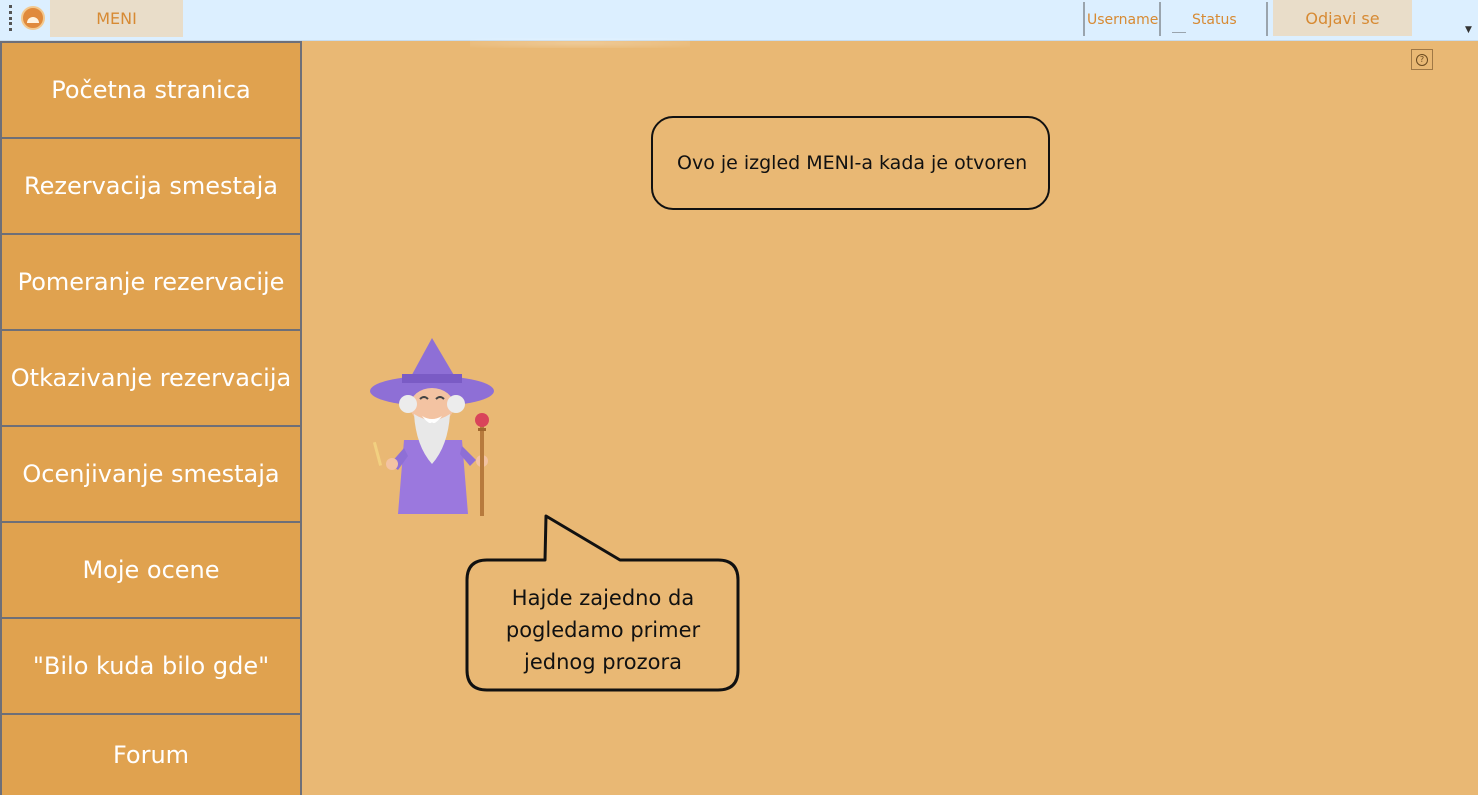 This screenshot has height=795, width=1478. Describe the element at coordinates (603, 662) in the screenshot. I see `wizard-bubble-line3: jednog prozora` at that location.